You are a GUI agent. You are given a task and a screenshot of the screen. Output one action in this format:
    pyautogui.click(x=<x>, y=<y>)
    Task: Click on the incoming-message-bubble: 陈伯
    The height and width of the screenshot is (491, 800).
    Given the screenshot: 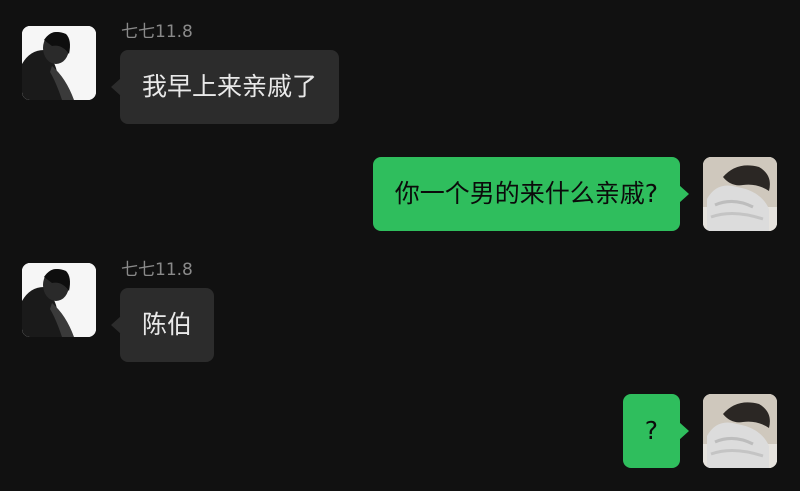 What is the action you would take?
    pyautogui.click(x=162, y=325)
    